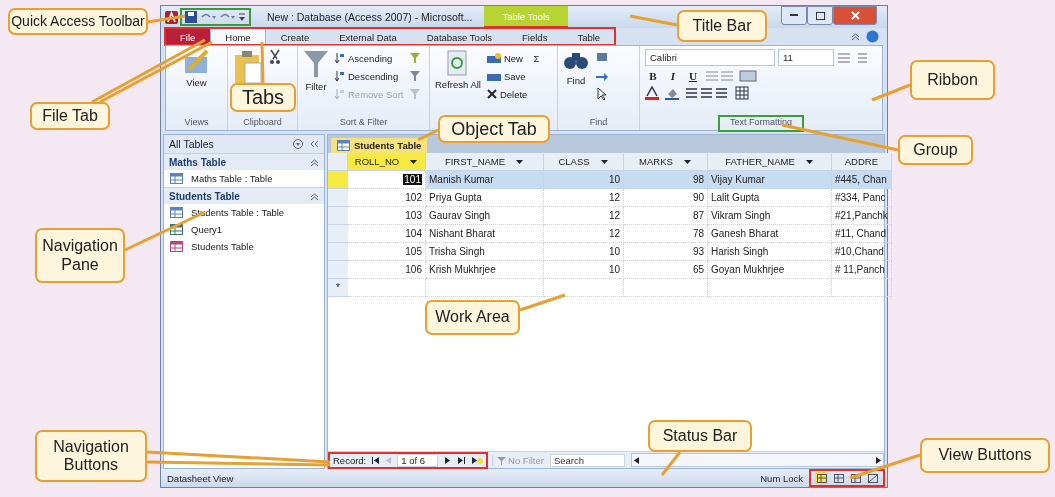 Image resolution: width=1055 pixels, height=497 pixels. Describe the element at coordinates (693, 76) in the screenshot. I see `font-style-button: U` at that location.